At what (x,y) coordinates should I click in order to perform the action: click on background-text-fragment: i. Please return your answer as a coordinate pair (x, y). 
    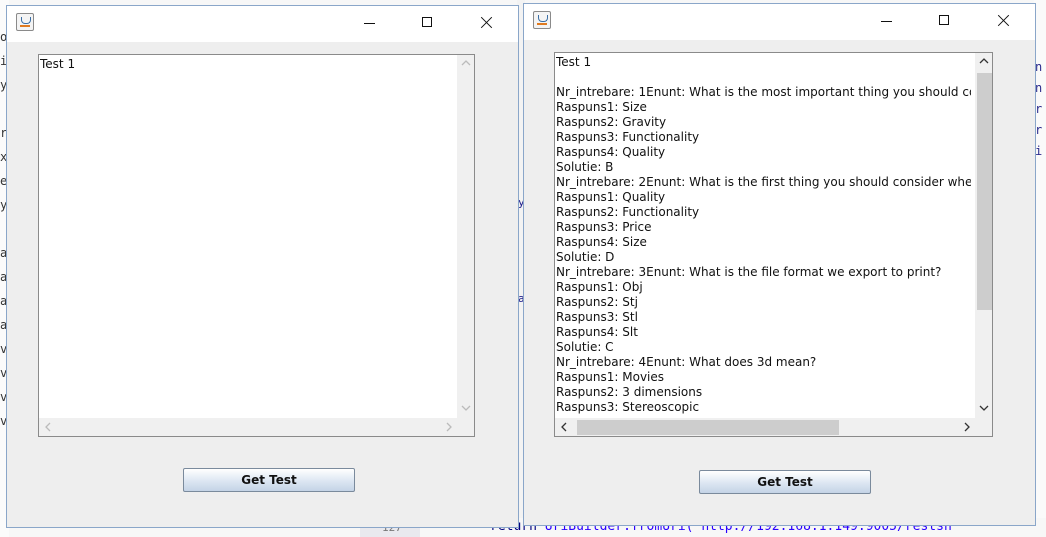
    Looking at the image, I should click on (1039, 151).